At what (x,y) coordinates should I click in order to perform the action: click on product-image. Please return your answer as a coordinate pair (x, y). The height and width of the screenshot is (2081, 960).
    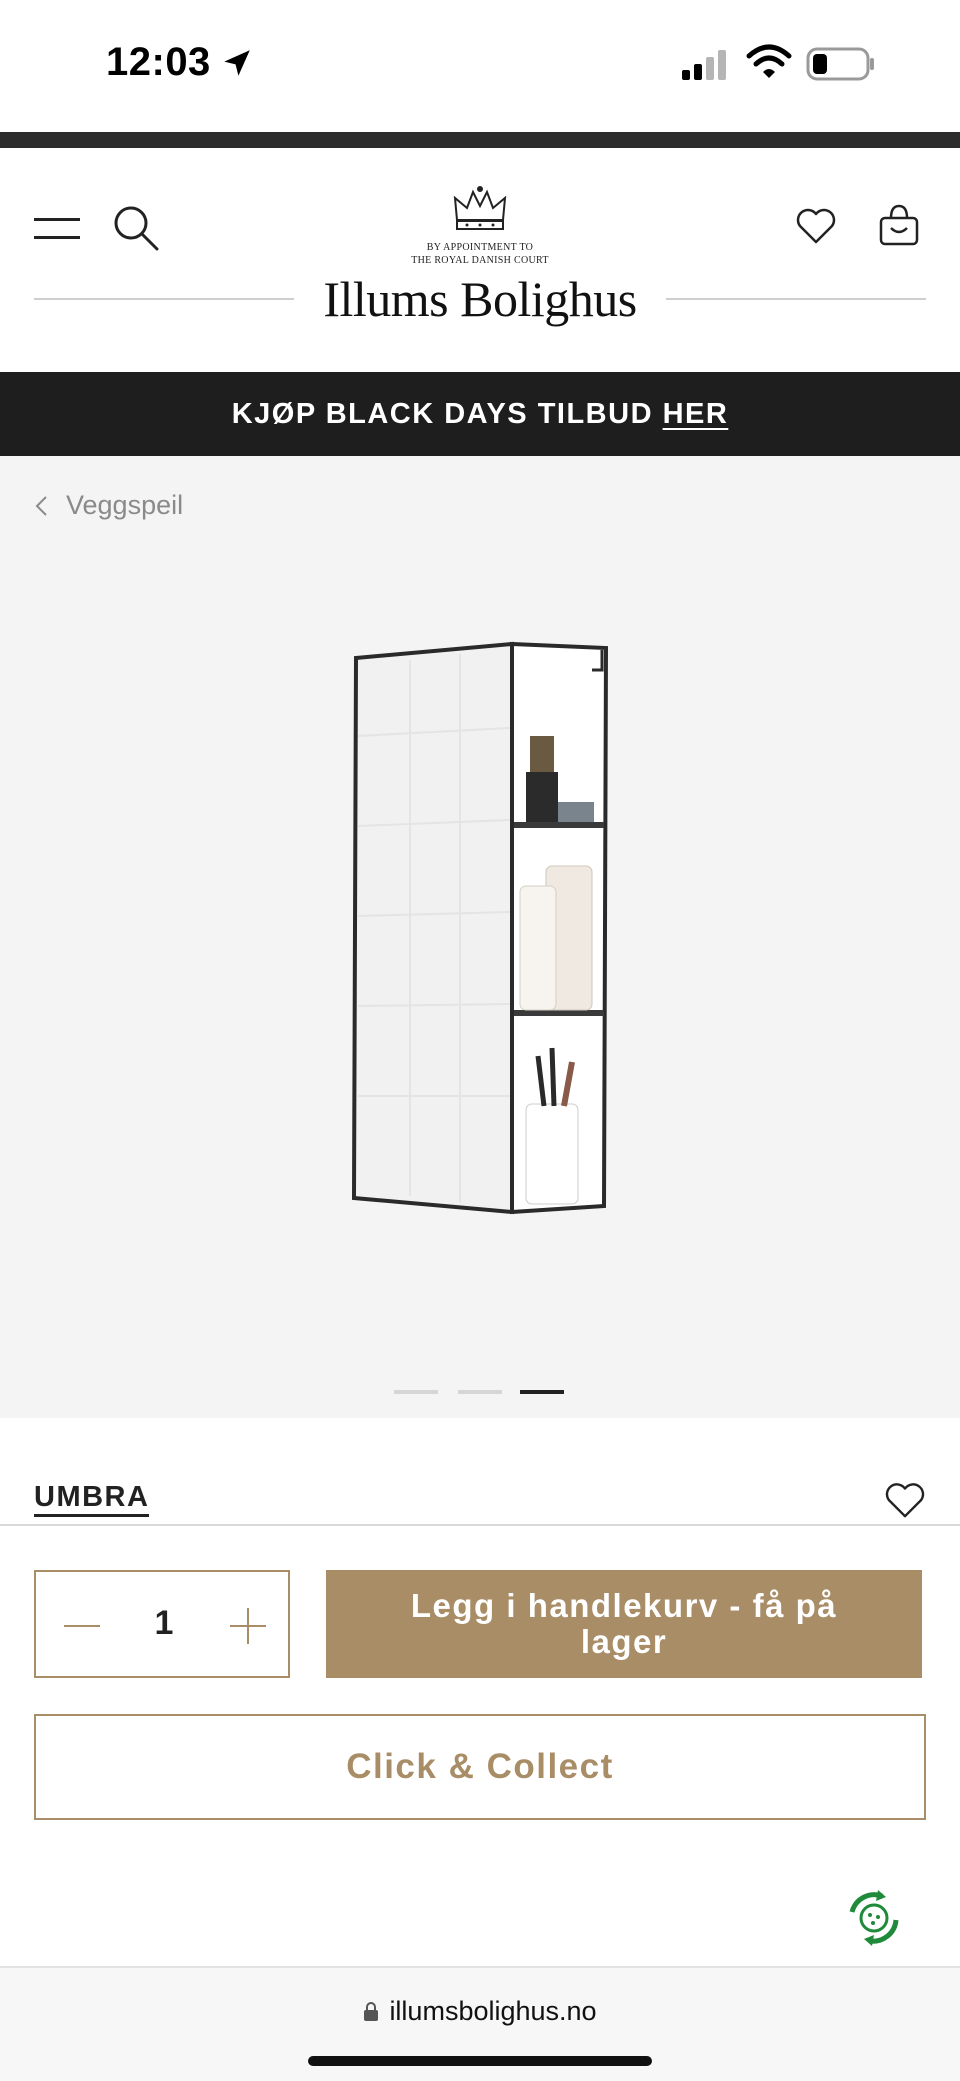
    Looking at the image, I should click on (480, 928).